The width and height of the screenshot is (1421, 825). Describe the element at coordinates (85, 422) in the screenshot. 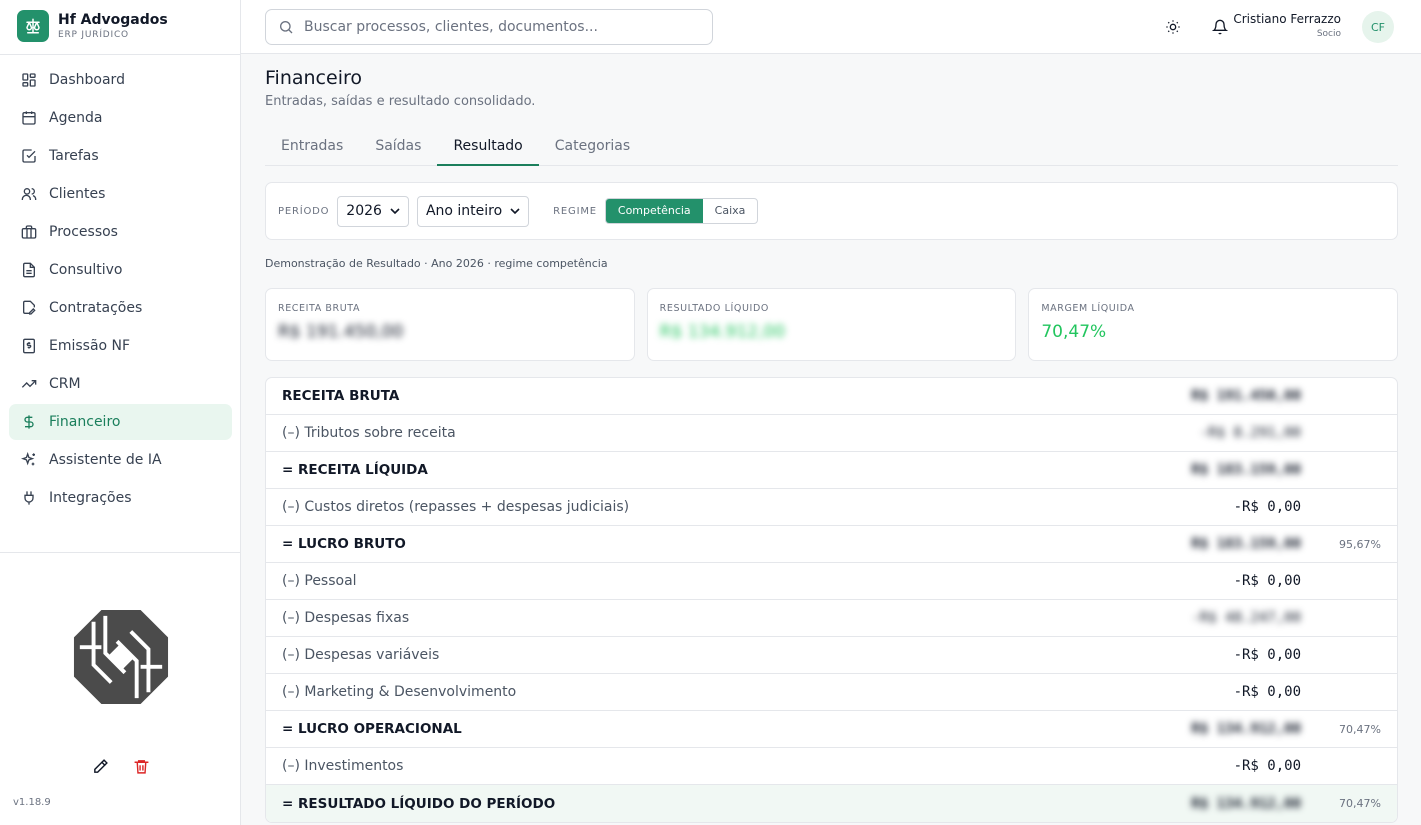

I see `sidebar-item-label: Financeiro` at that location.